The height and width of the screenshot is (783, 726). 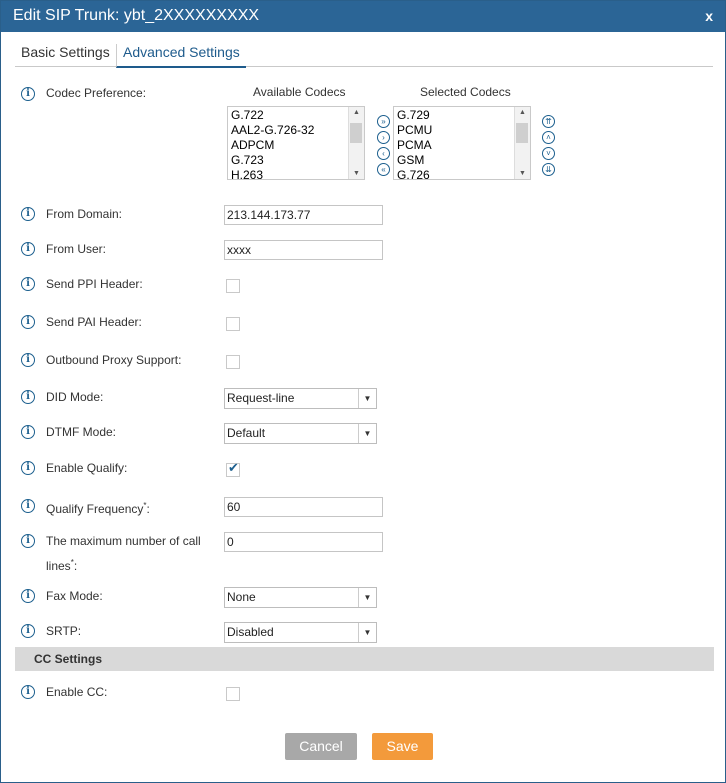 What do you see at coordinates (414, 173) in the screenshot?
I see `codec-option: G.726` at bounding box center [414, 173].